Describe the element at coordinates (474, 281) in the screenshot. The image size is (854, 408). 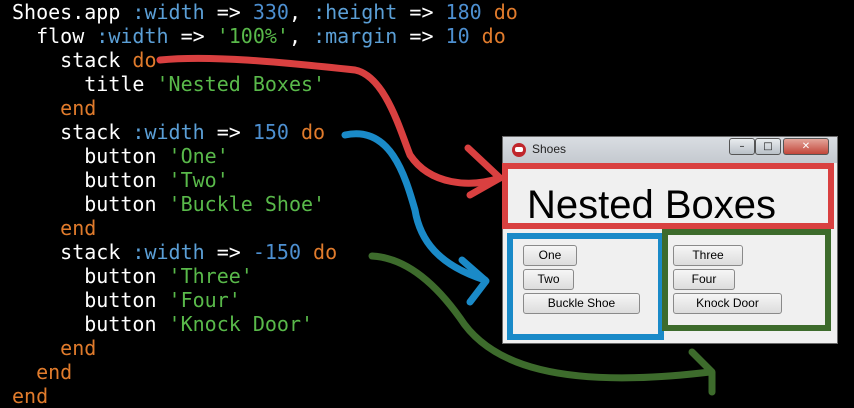
I see `blue-arrow-head` at that location.